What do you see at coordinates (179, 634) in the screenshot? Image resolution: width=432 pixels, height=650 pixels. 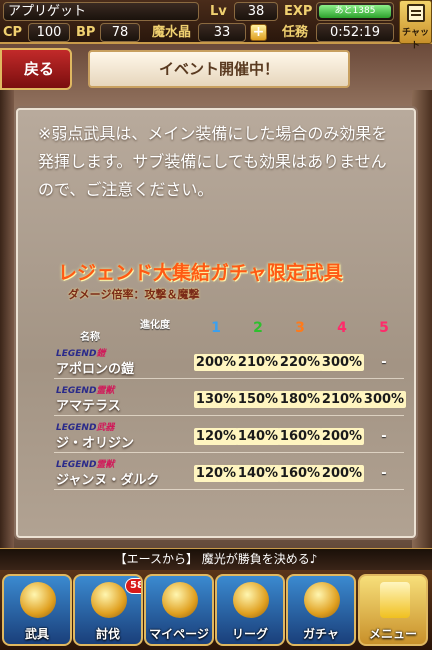 I see `menu-label: マイページ` at bounding box center [179, 634].